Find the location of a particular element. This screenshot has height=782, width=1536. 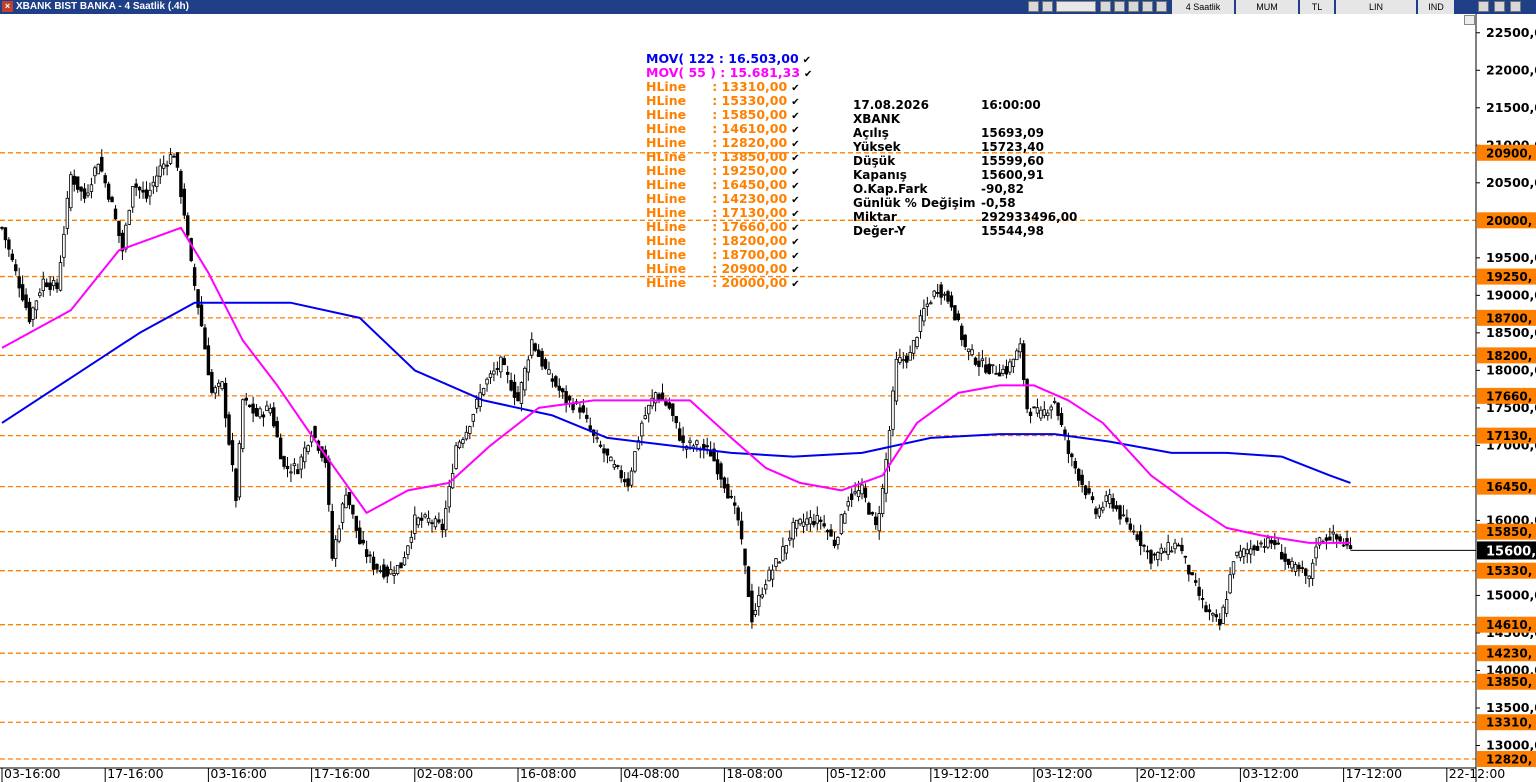

legend-item-label: MOV( 55 ) : 15.681,33 is located at coordinates (723, 72).